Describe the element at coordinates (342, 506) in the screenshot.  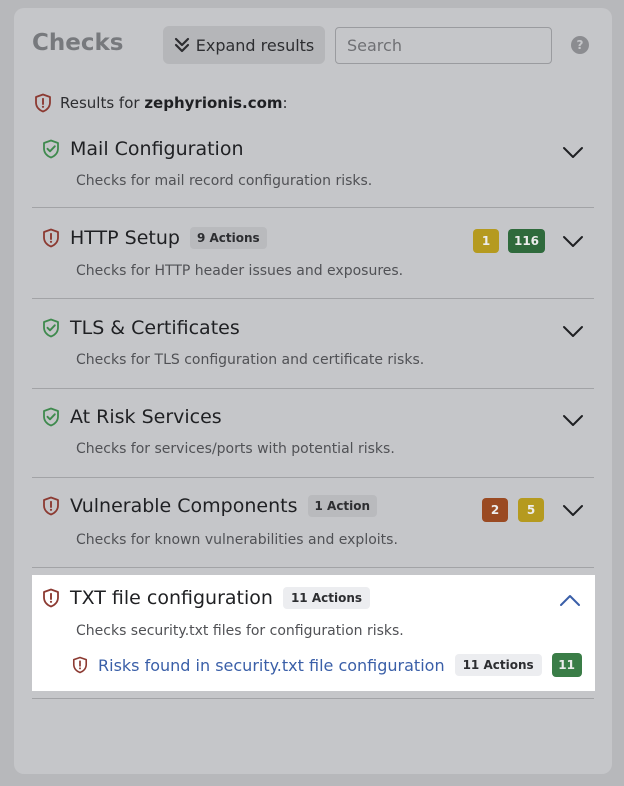
I see `actions-count-badge: 1 Action` at that location.